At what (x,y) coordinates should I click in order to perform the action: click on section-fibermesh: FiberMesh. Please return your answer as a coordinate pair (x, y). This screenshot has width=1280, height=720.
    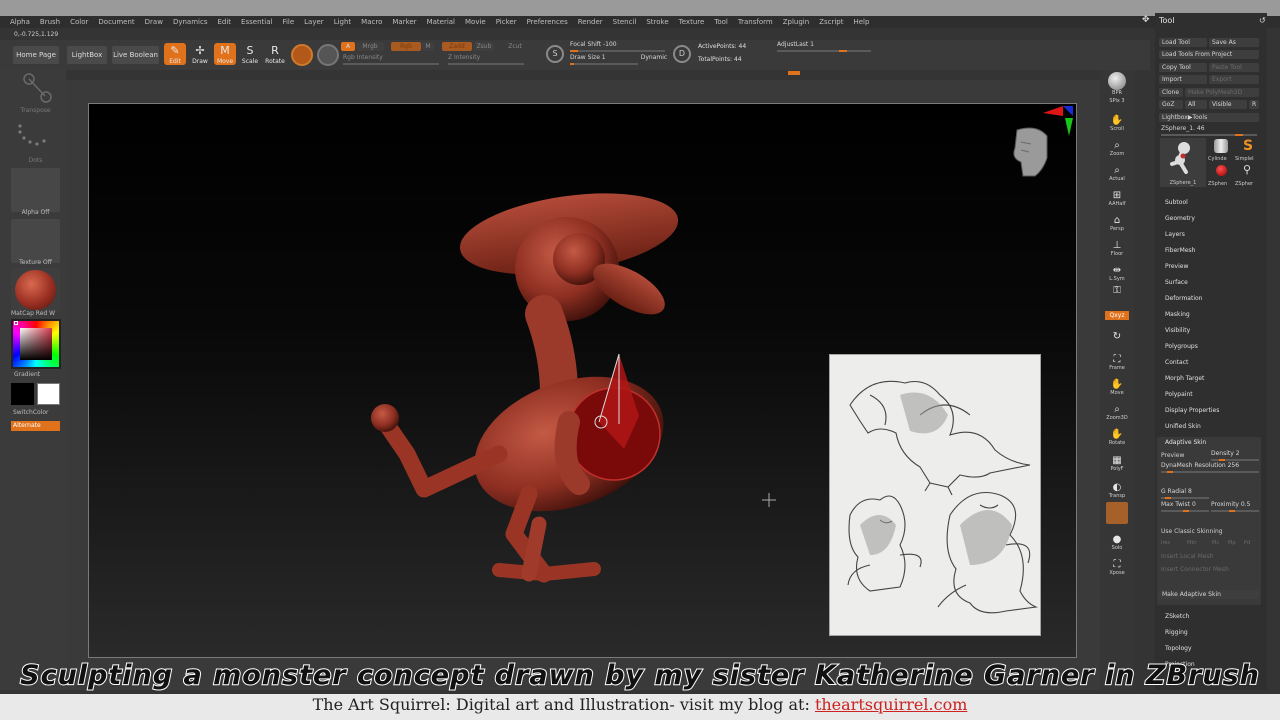
    Looking at the image, I should click on (1180, 250).